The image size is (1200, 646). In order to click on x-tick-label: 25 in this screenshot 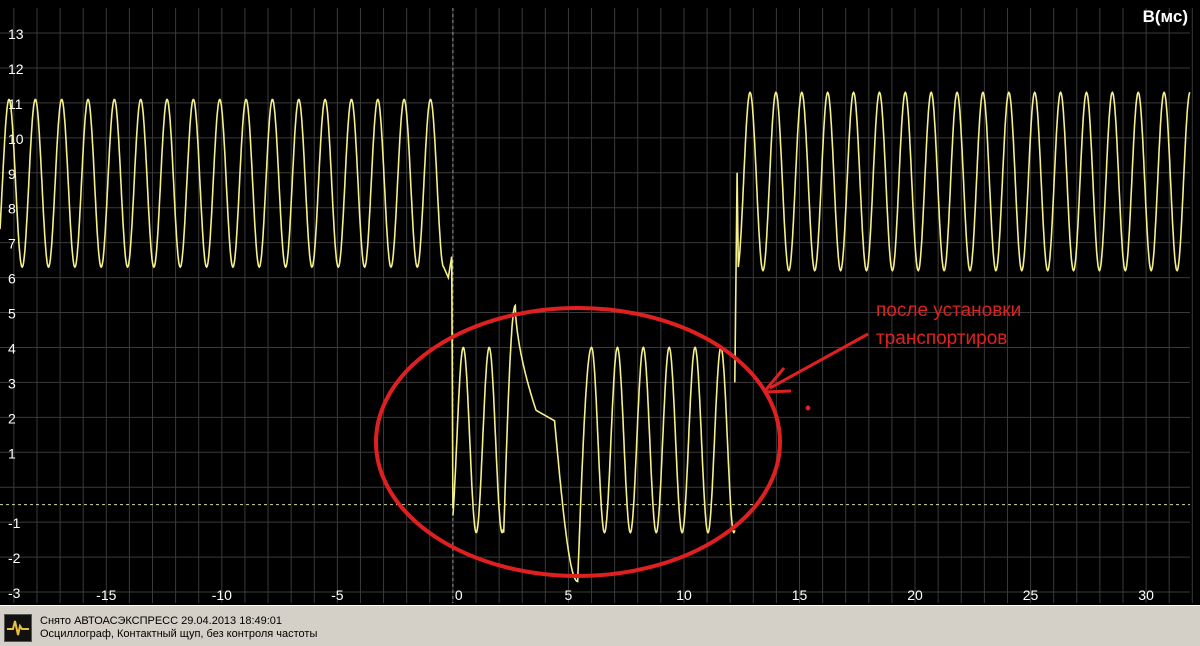, I will do `click(1031, 595)`.